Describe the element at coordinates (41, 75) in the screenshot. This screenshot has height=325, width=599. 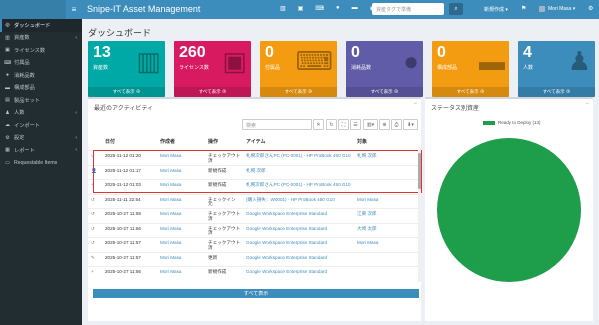
I see `sidebar-item-consumables: ● 消耗品数` at that location.